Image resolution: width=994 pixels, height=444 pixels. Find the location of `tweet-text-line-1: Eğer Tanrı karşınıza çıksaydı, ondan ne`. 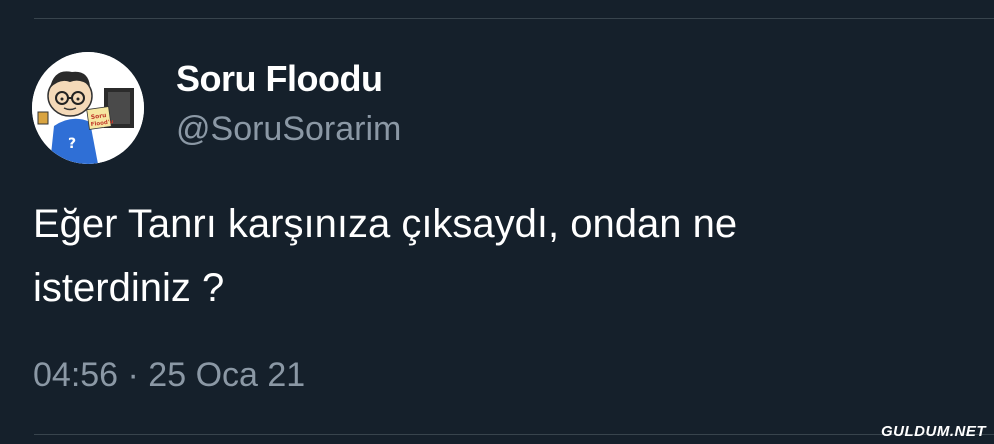

tweet-text-line-1: Eğer Tanrı karşınıza çıksaydı, ondan ne is located at coordinates (385, 224).